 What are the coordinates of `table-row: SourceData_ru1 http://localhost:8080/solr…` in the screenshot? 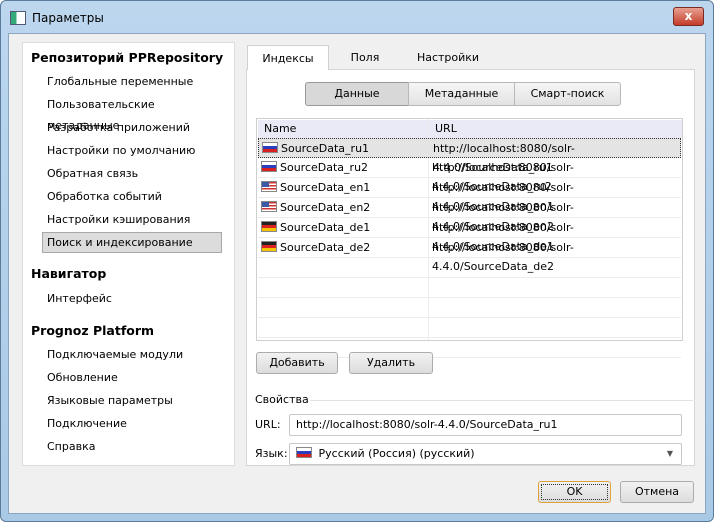 It's located at (469, 156).